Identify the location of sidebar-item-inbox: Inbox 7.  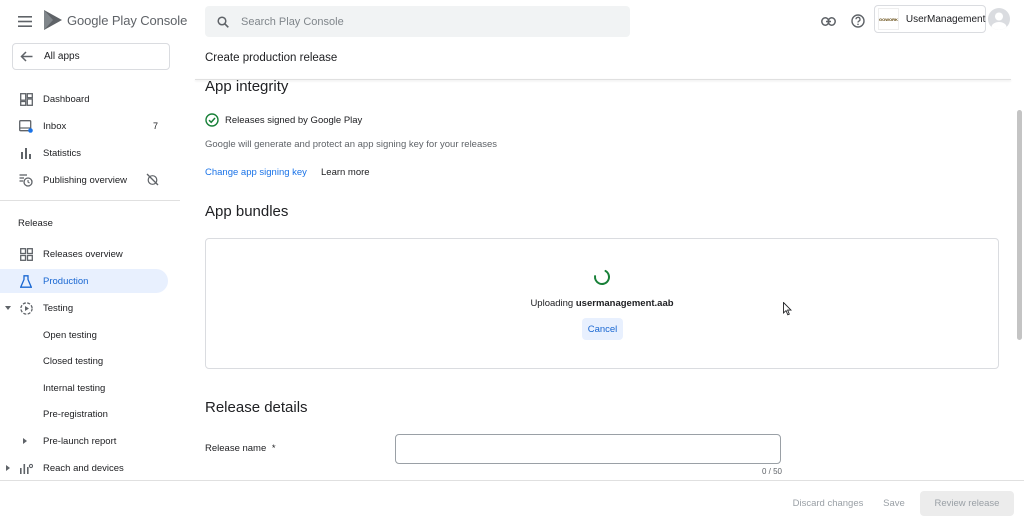
(84, 126).